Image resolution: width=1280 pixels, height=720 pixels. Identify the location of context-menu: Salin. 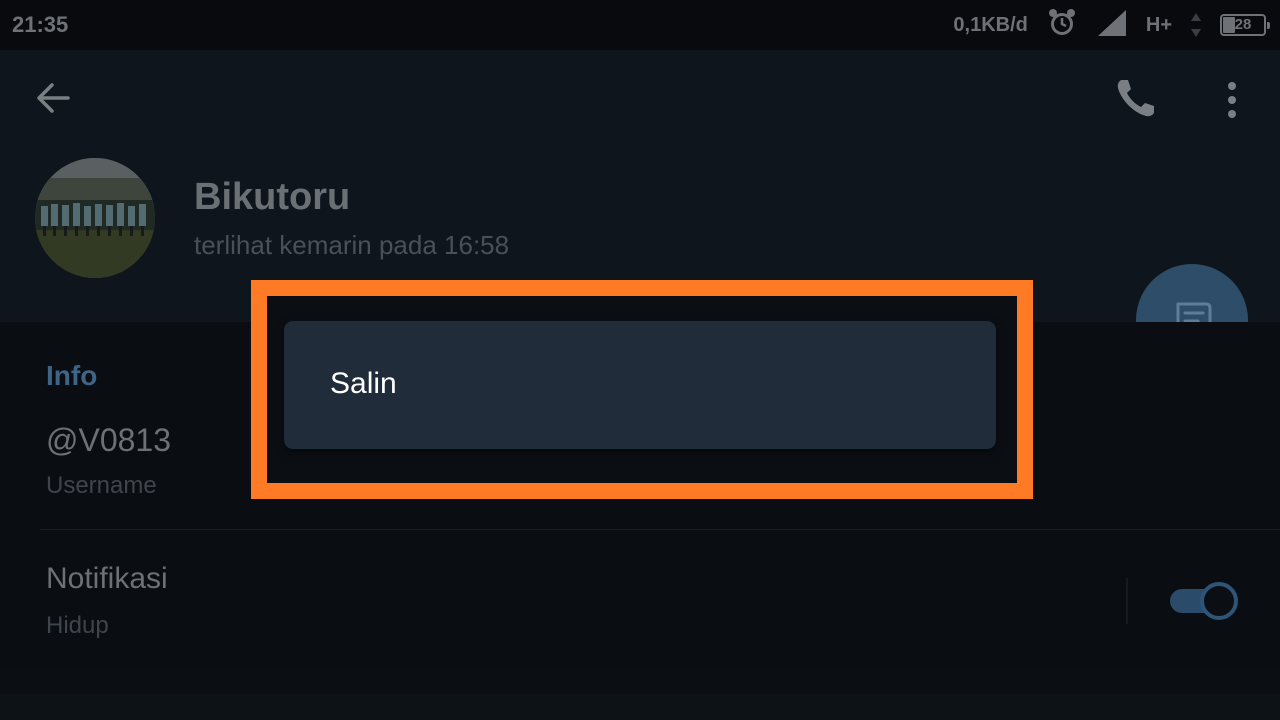
(640, 385).